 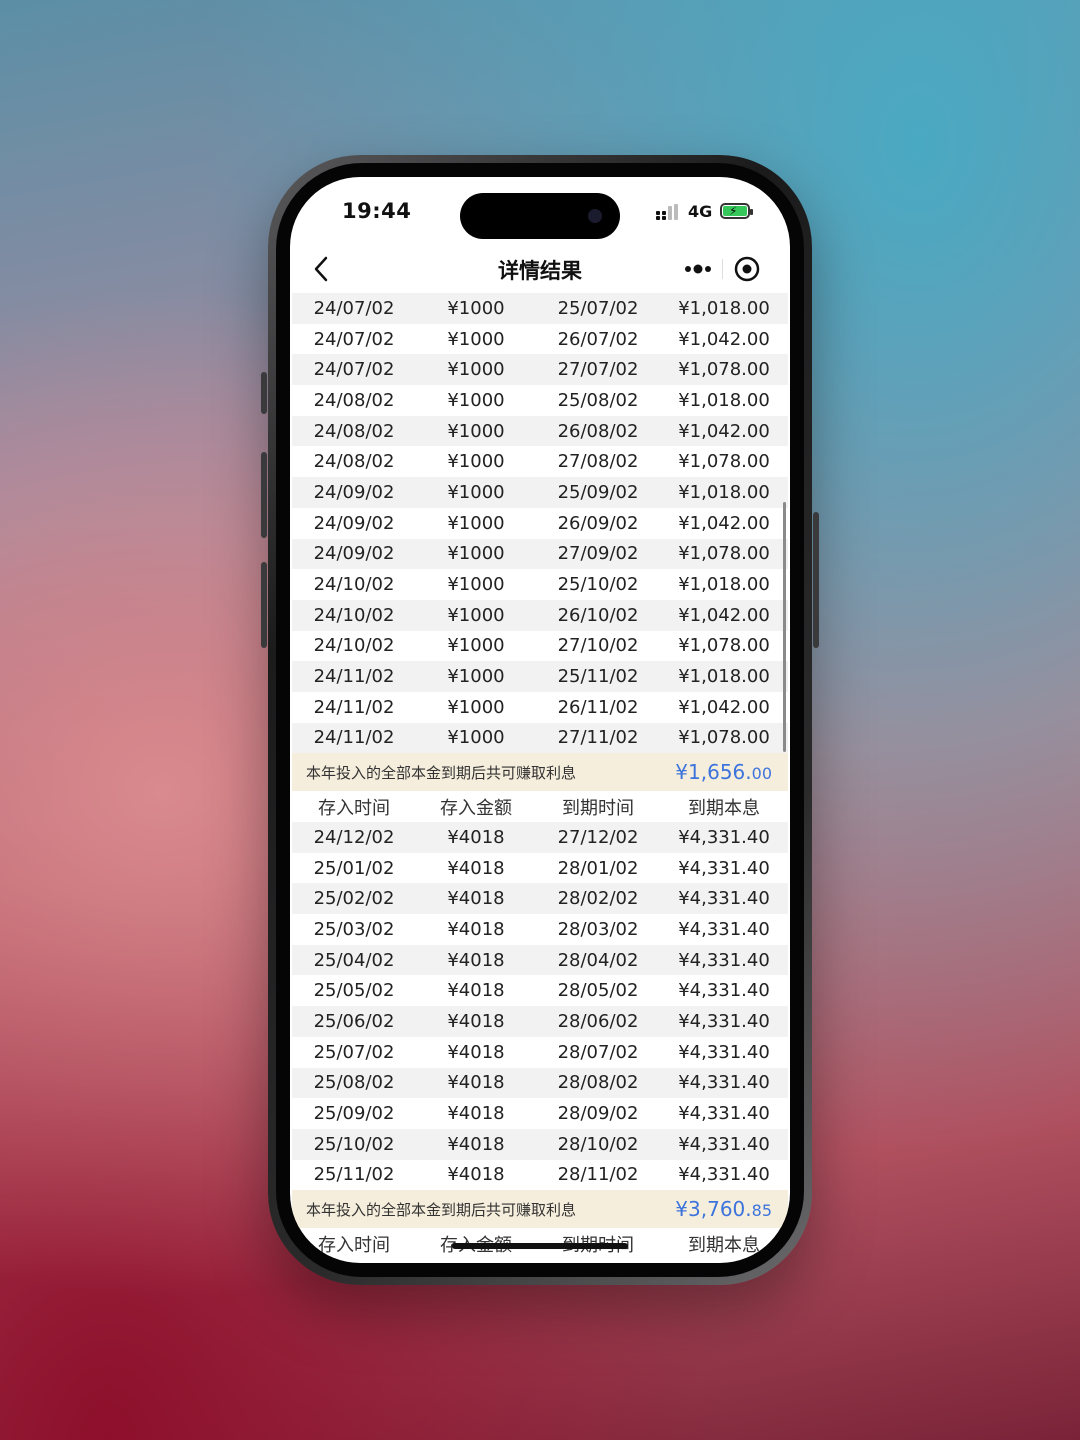 What do you see at coordinates (722, 269) in the screenshot?
I see `capsule-divider` at bounding box center [722, 269].